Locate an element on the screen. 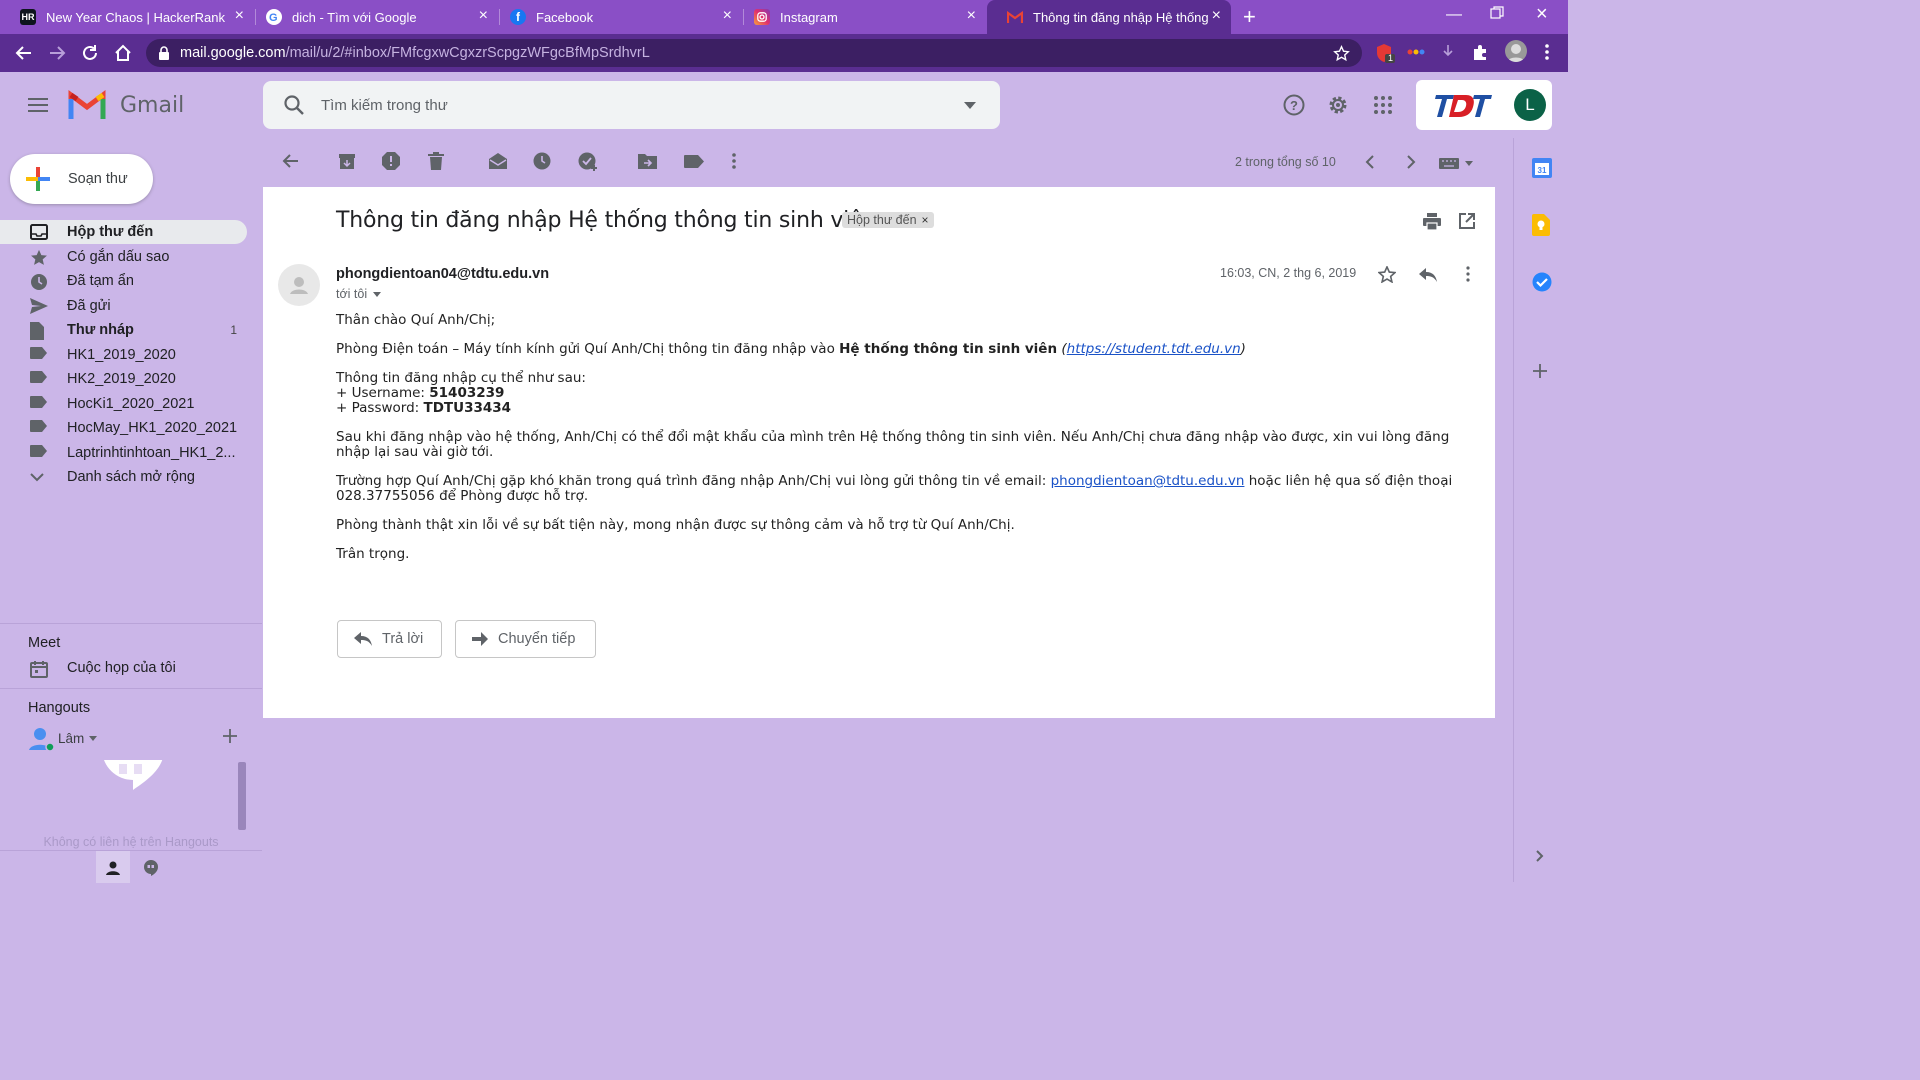  new-tab-button: + is located at coordinates (1249, 17).